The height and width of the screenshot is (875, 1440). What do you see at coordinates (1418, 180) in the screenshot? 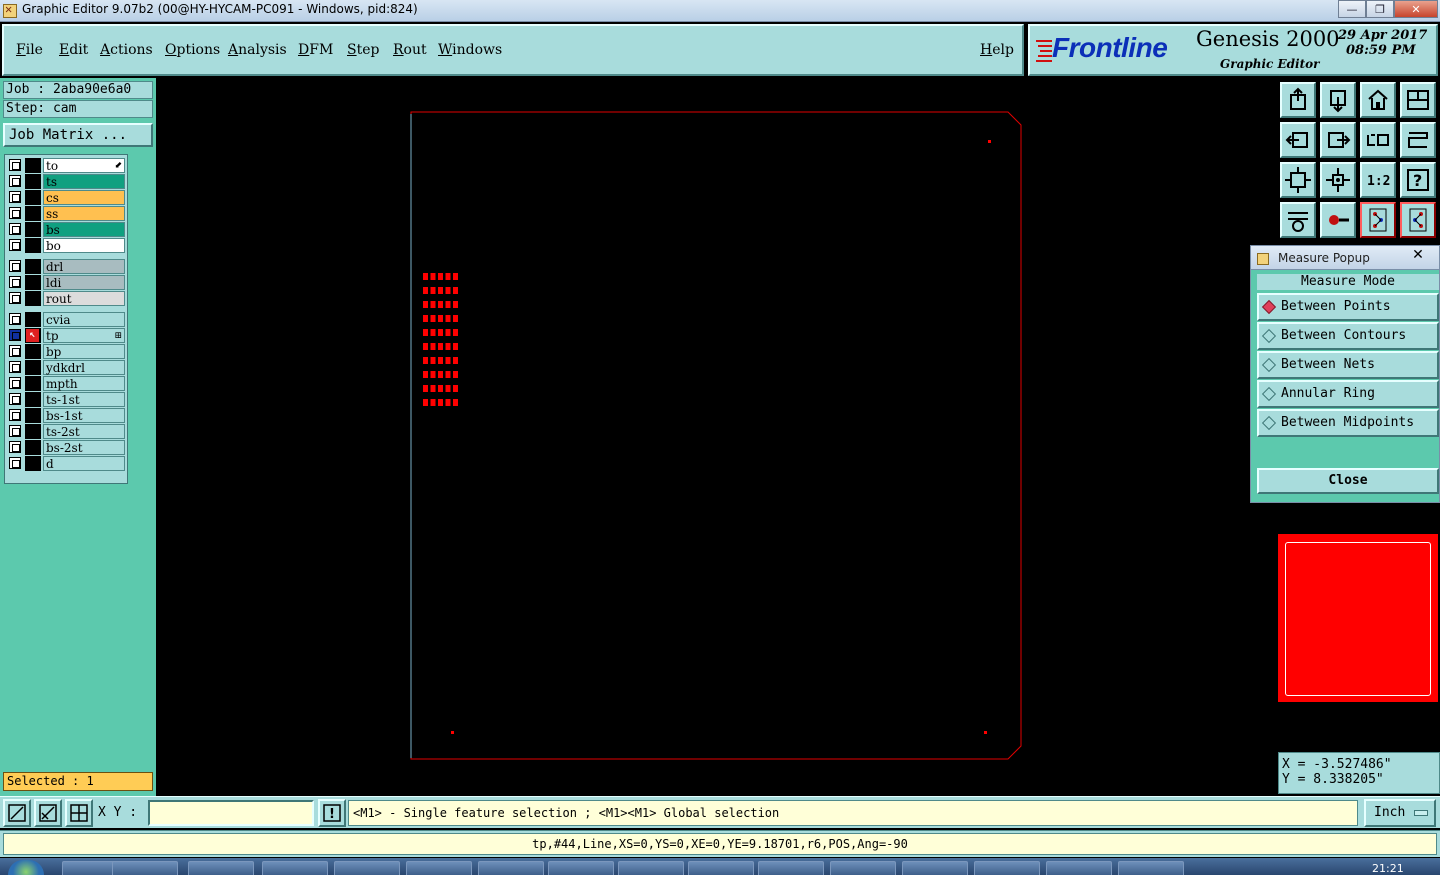
I see `help-icon: ?` at bounding box center [1418, 180].